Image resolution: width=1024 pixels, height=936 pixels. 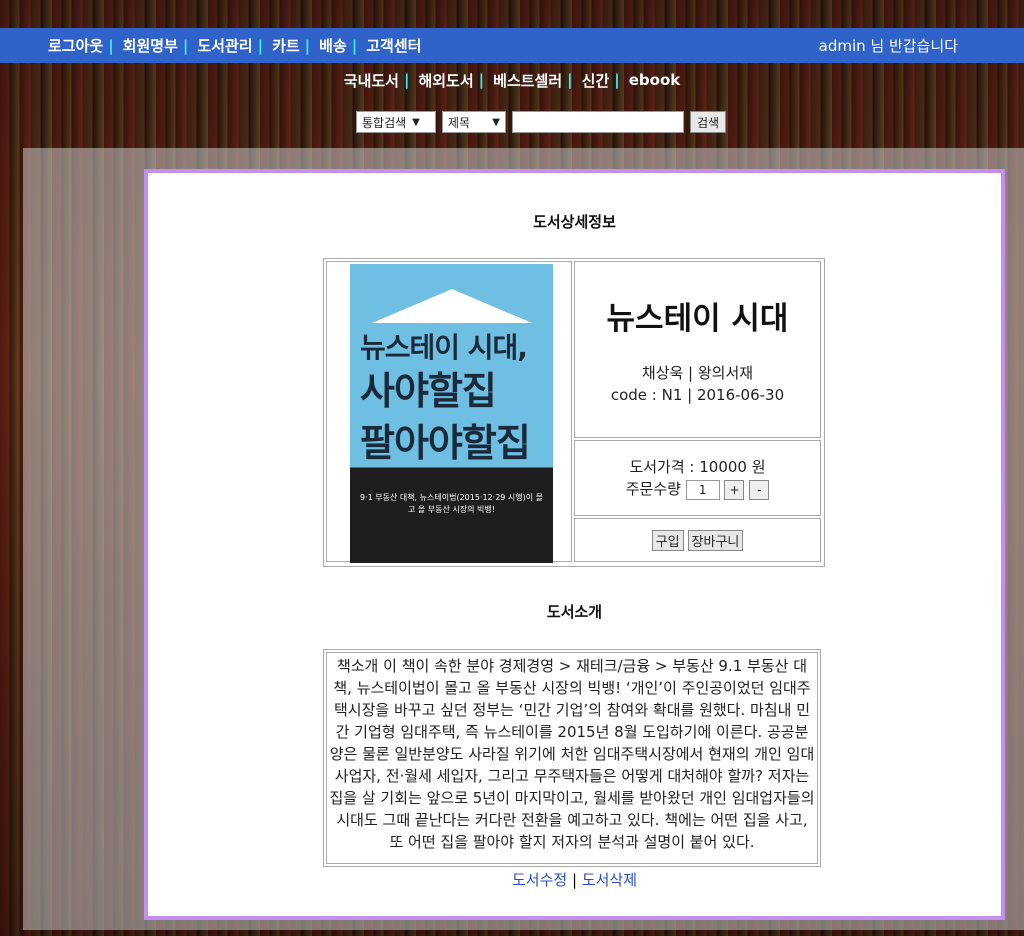 I want to click on member-list-link: 회원명부, so click(x=150, y=45).